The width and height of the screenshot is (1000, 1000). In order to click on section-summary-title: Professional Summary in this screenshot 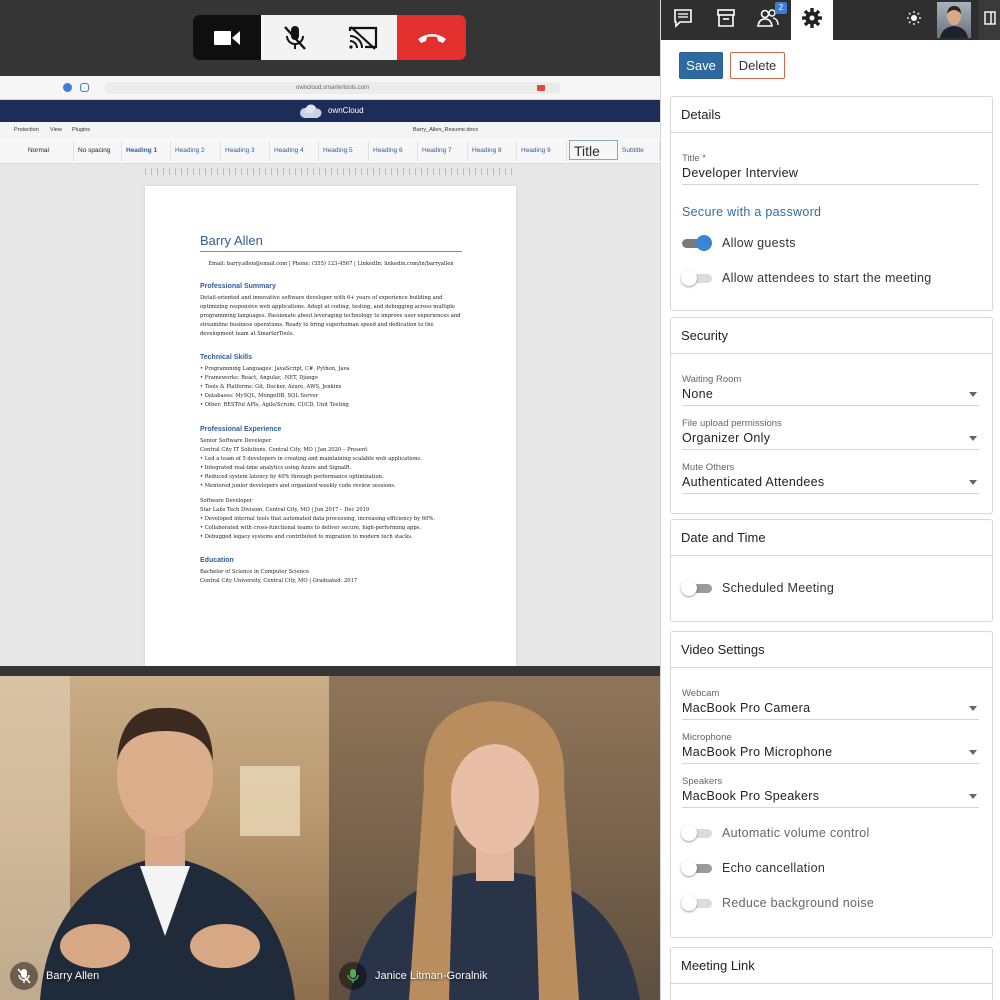, I will do `click(238, 286)`.